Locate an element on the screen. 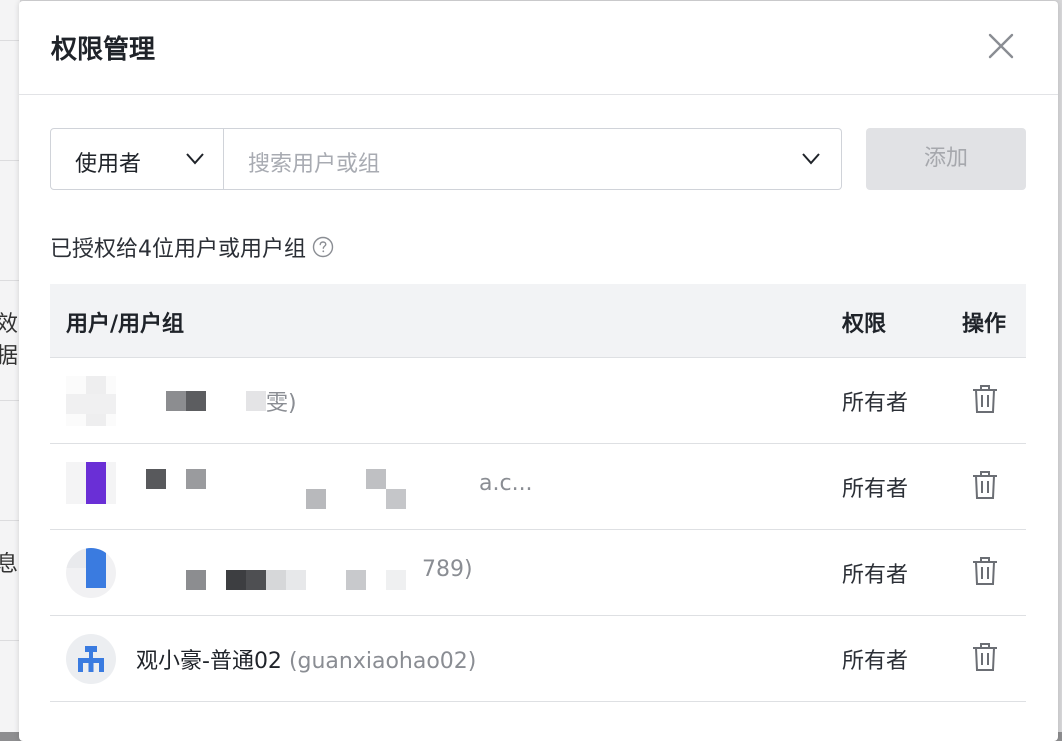 Image resolution: width=1062 pixels, height=741 pixels. table-row: a.c... 所有者 is located at coordinates (538, 487).